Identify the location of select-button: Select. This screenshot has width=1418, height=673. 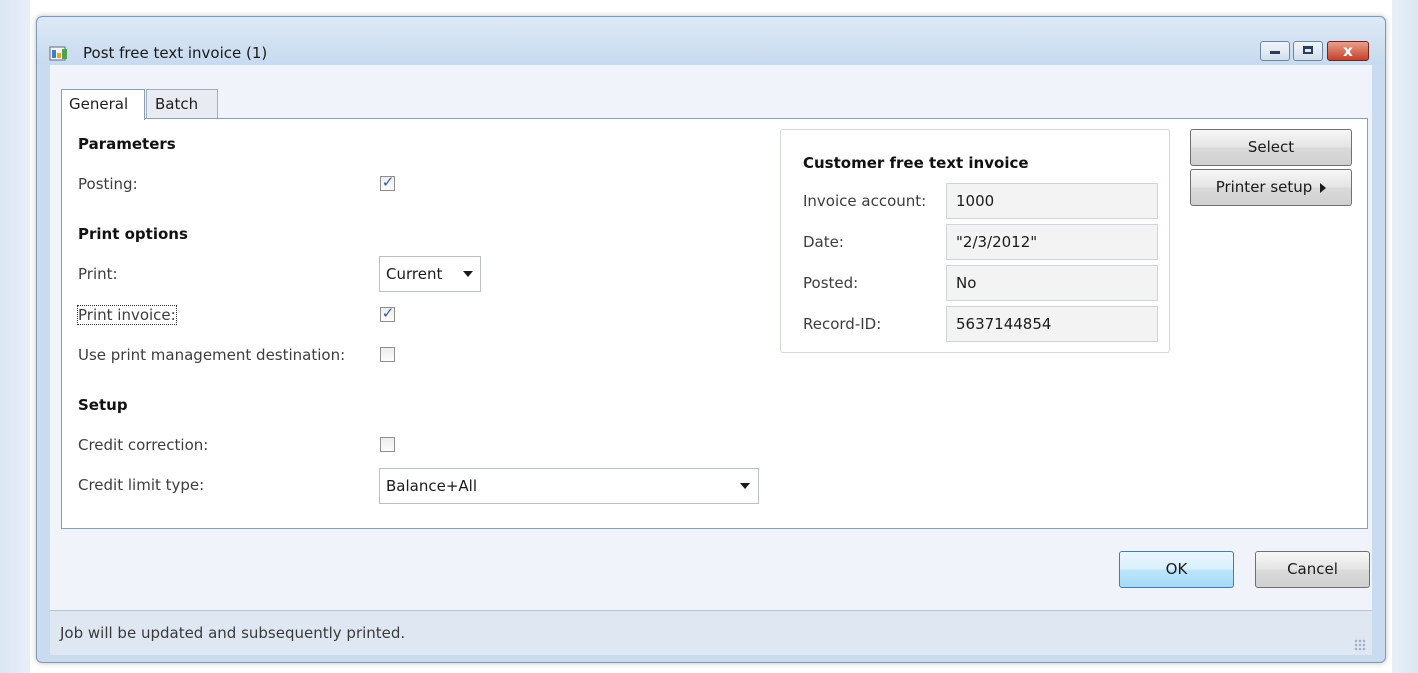
(1271, 147).